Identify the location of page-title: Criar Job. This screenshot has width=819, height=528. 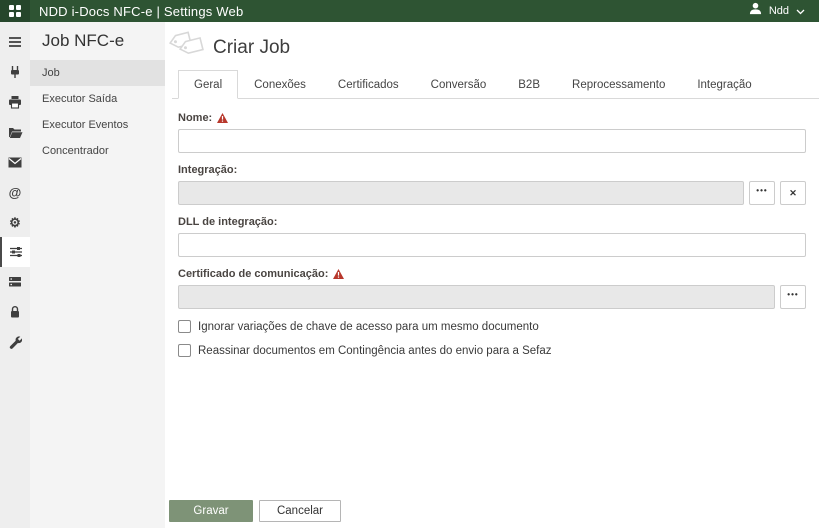
(252, 47).